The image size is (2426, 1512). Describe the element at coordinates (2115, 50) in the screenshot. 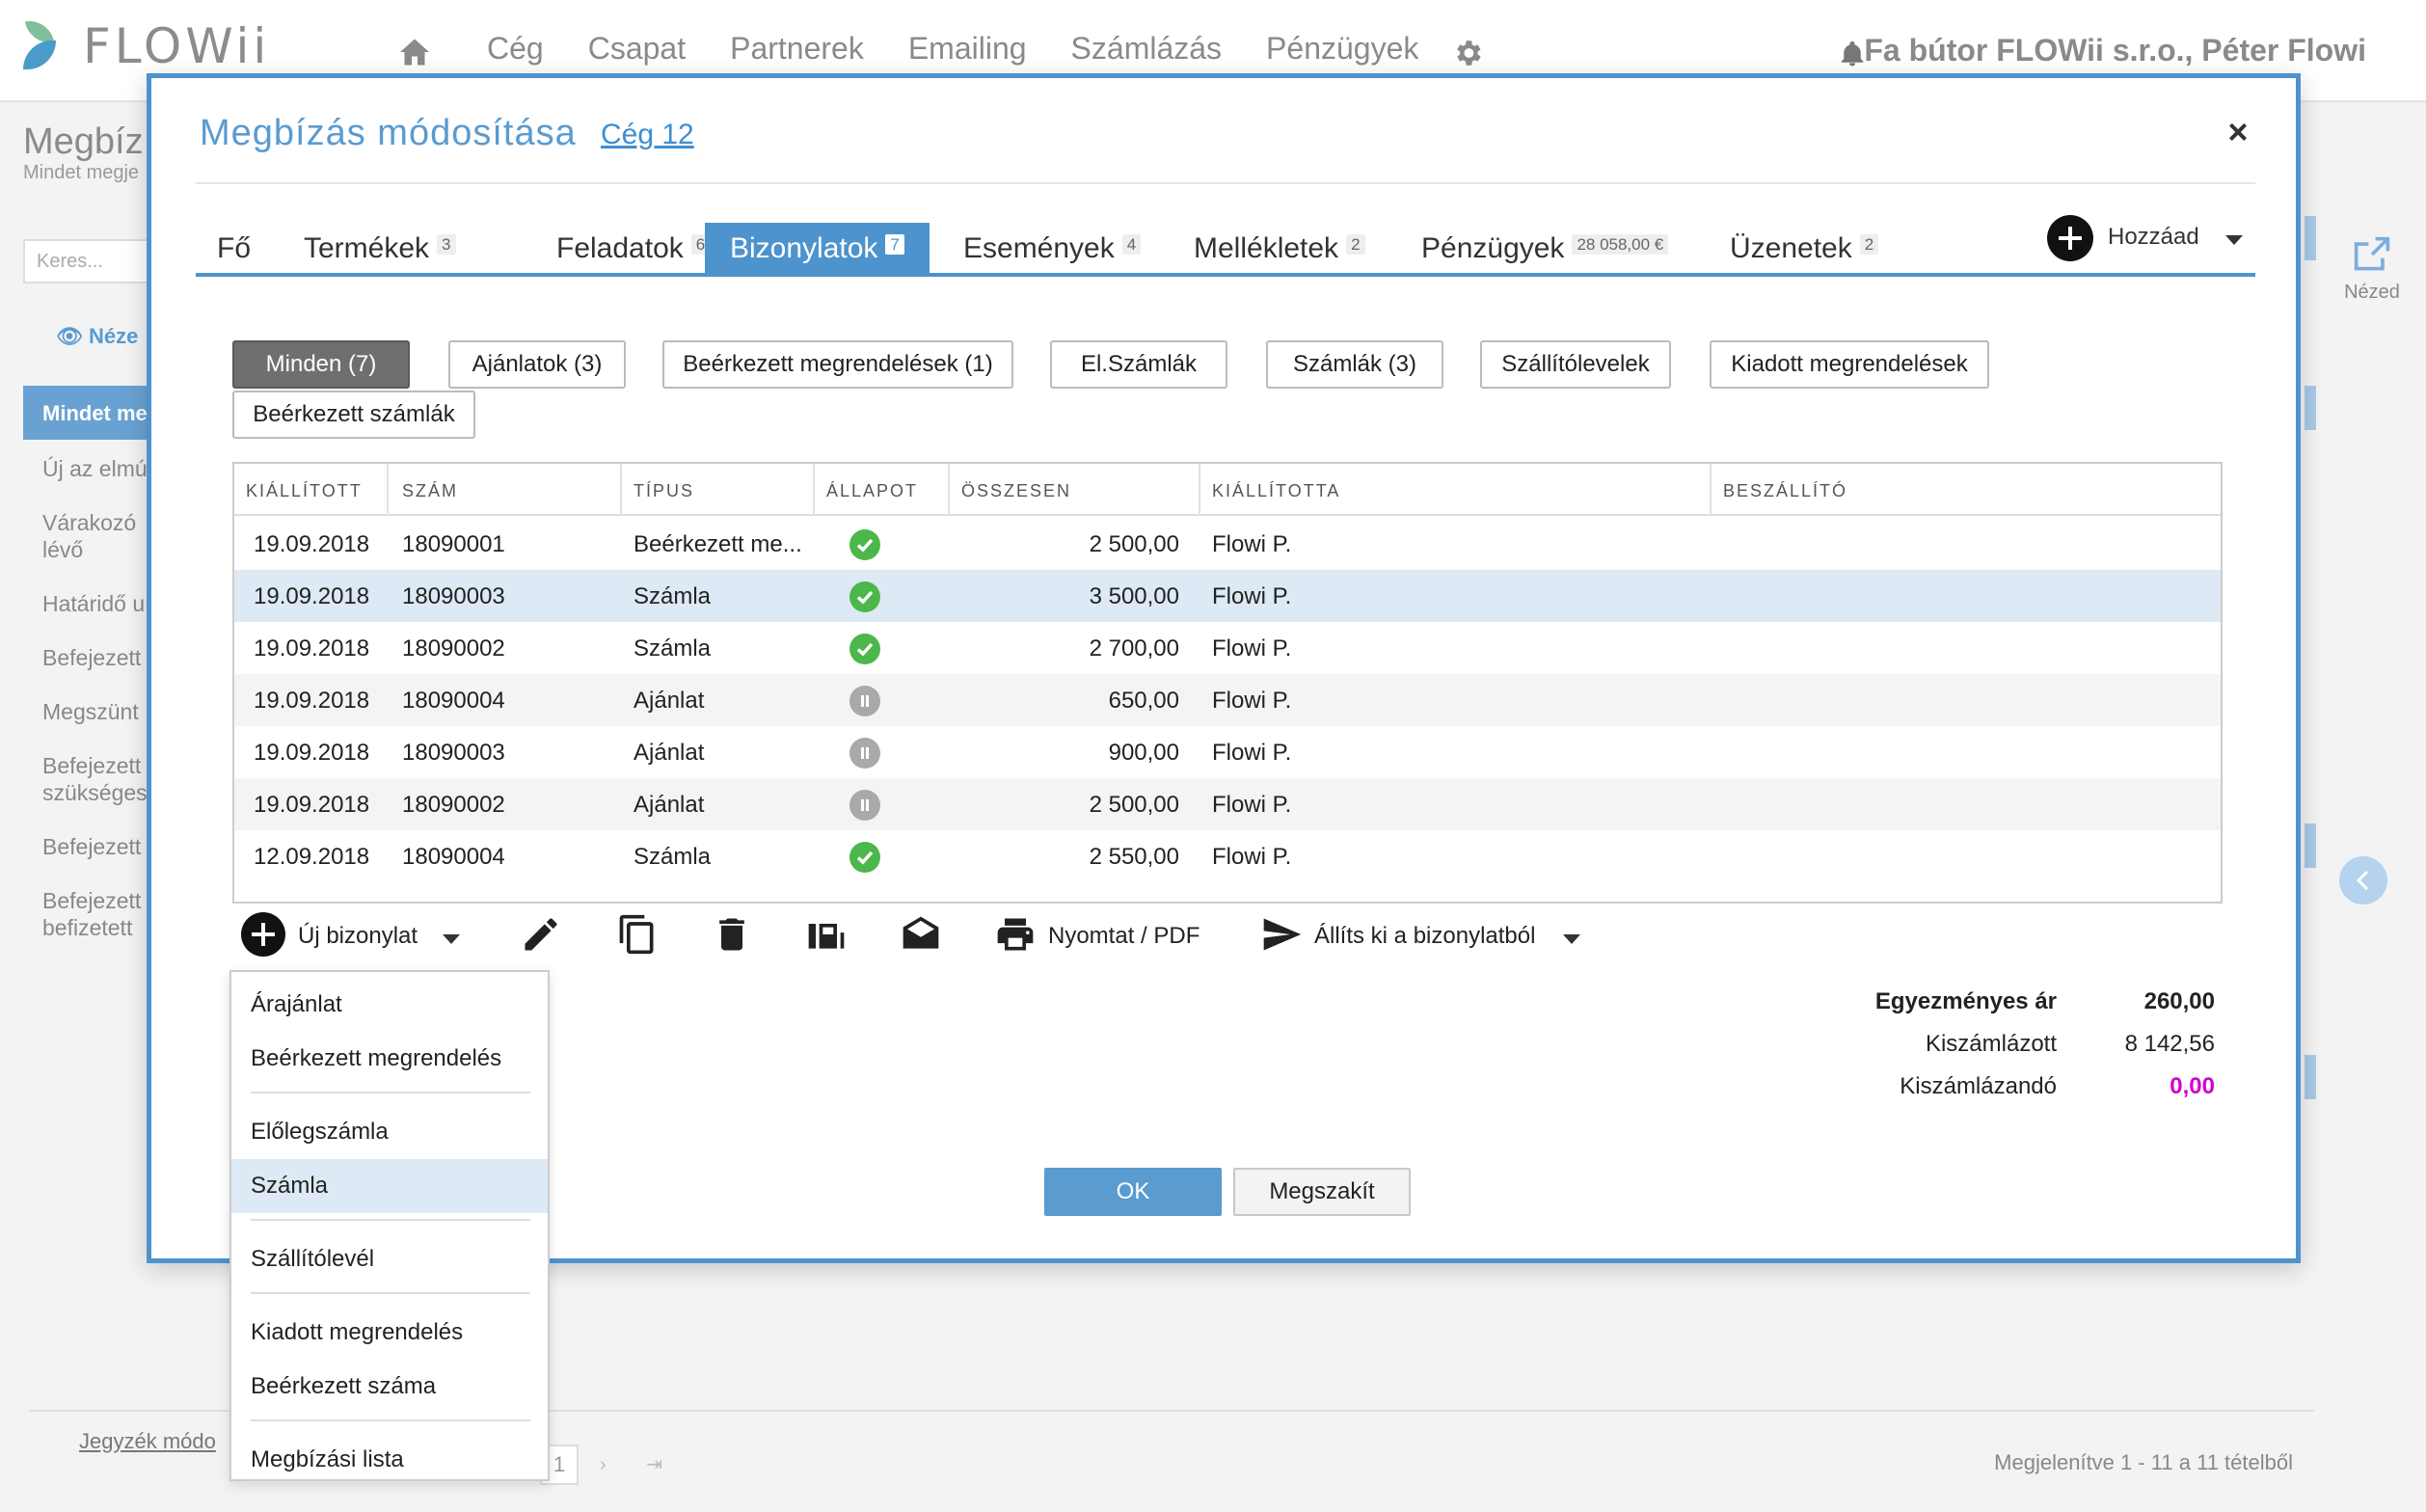

I see `user-company-name: Fa bútor FLOWii s.r.o., Péter Flowi` at that location.